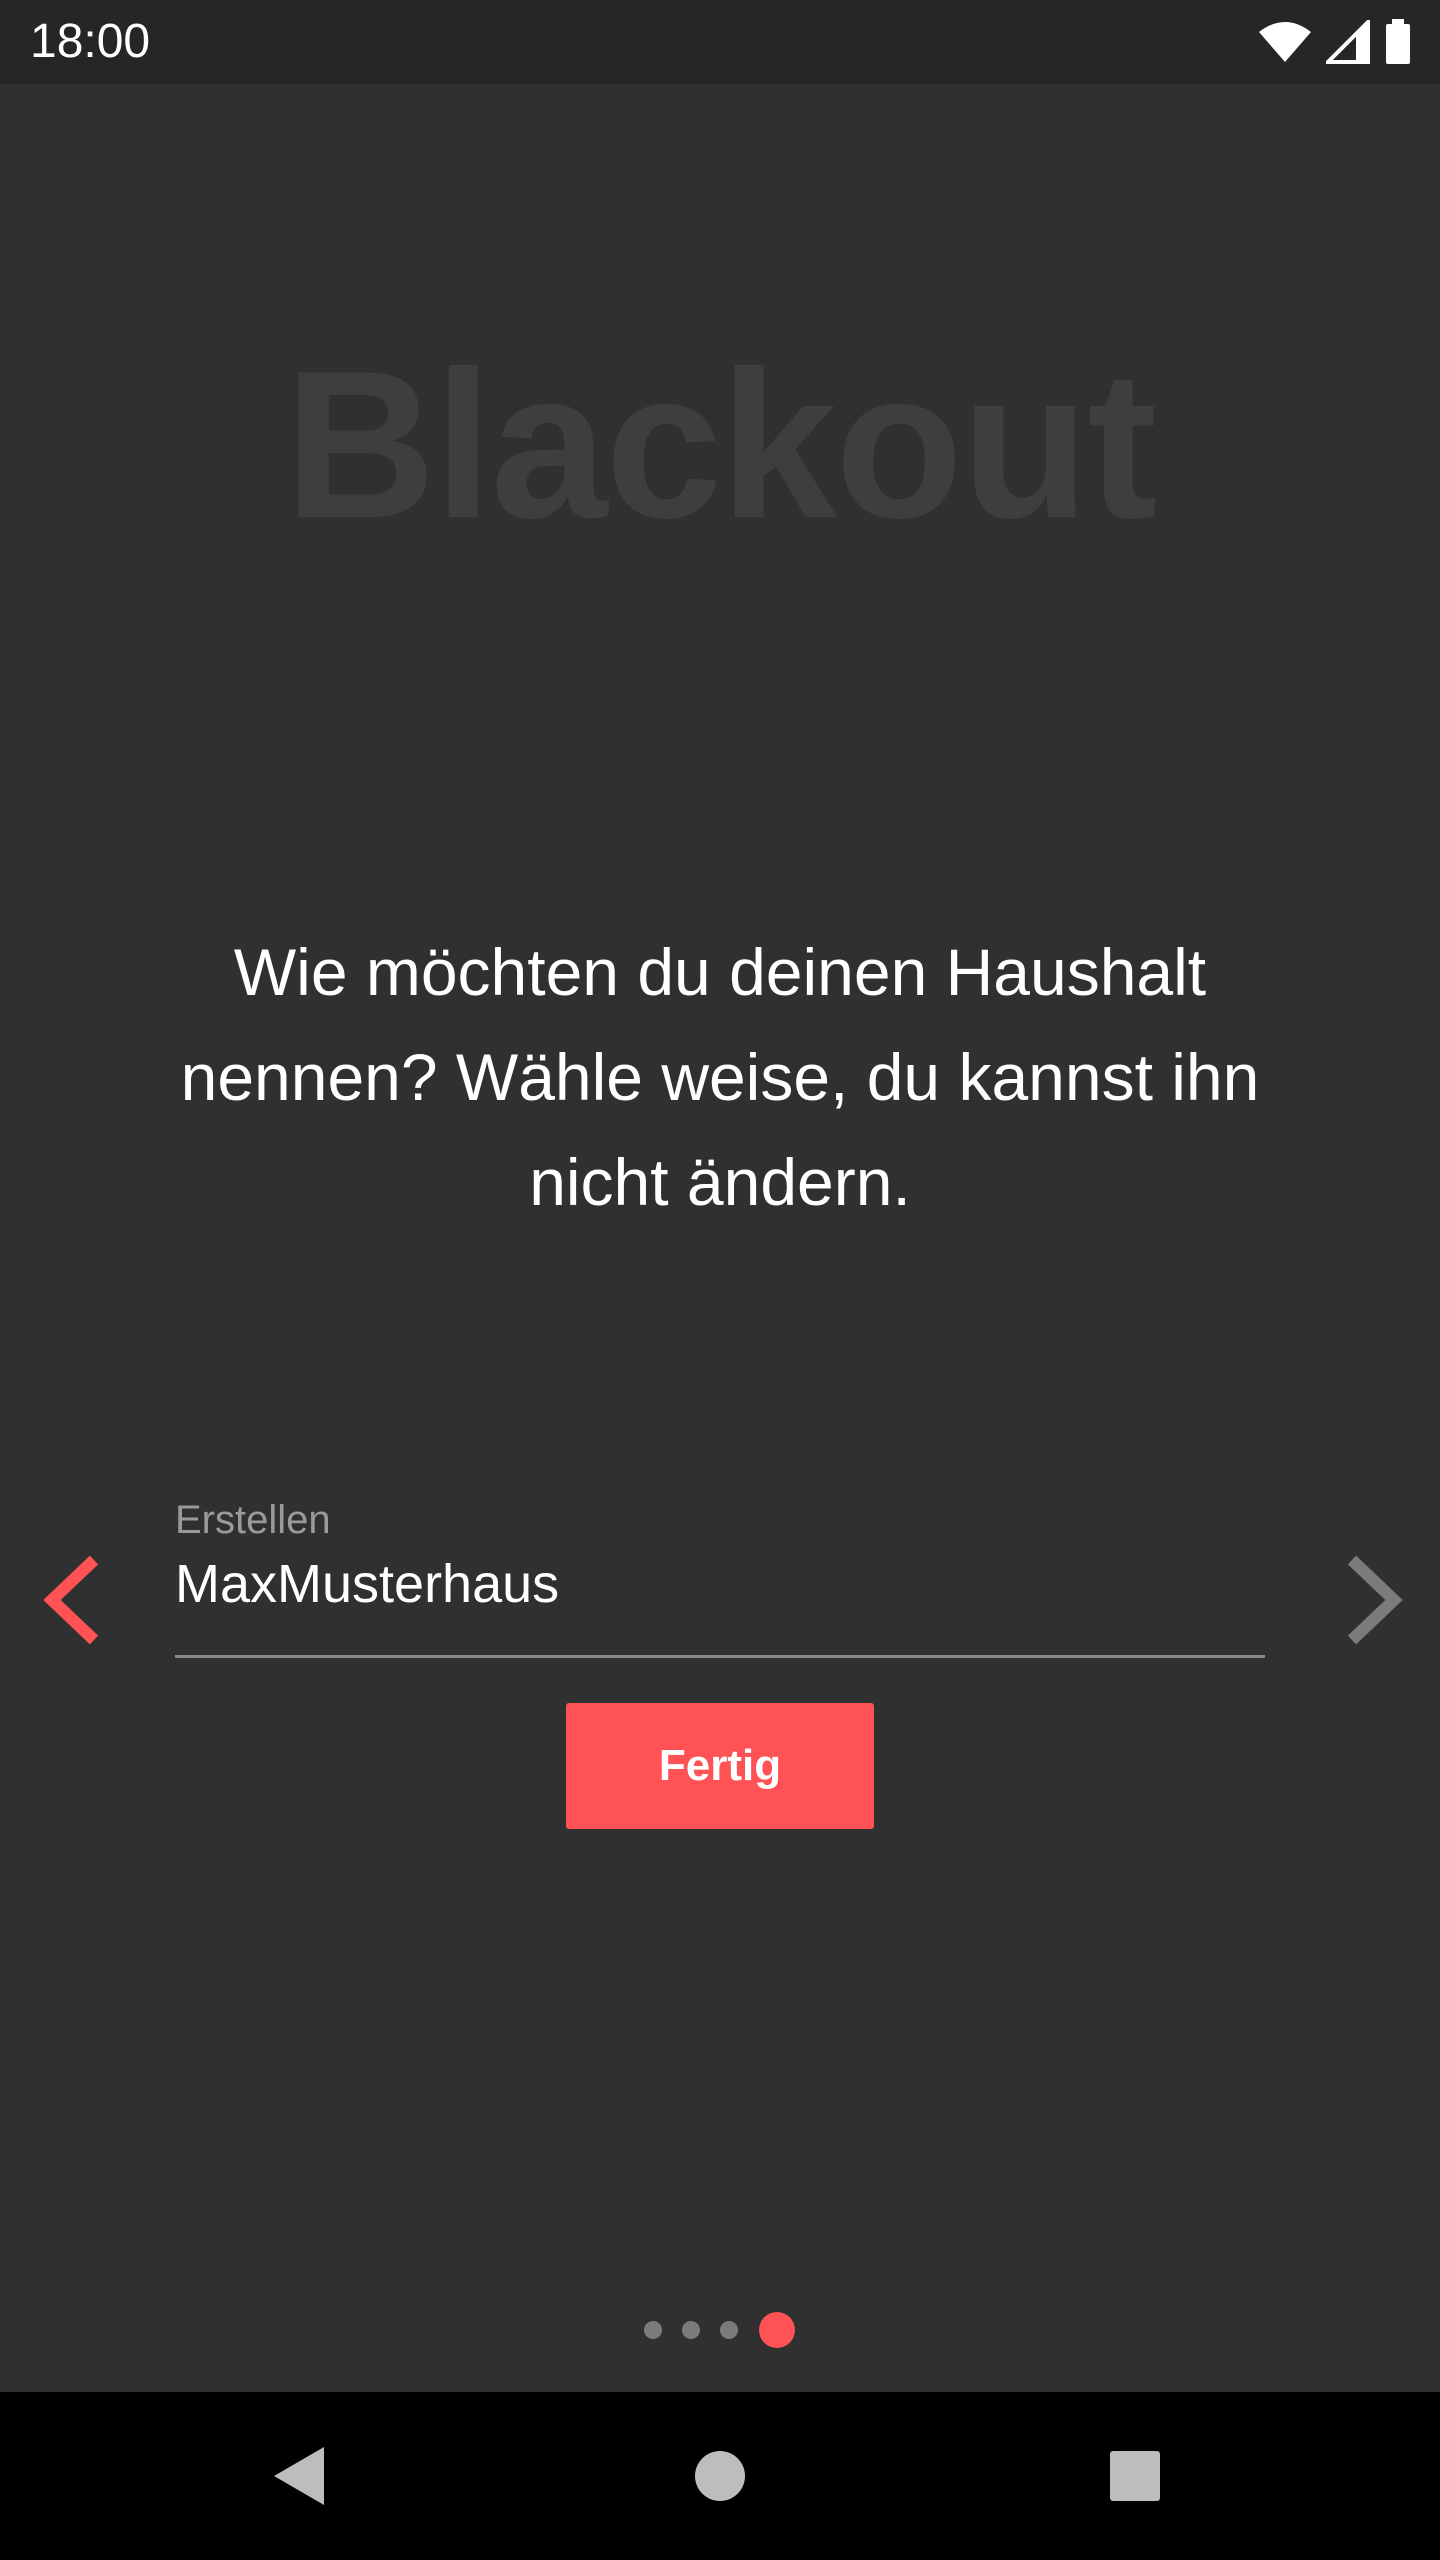 The width and height of the screenshot is (1440, 2560). I want to click on home-icon, so click(720, 2476).